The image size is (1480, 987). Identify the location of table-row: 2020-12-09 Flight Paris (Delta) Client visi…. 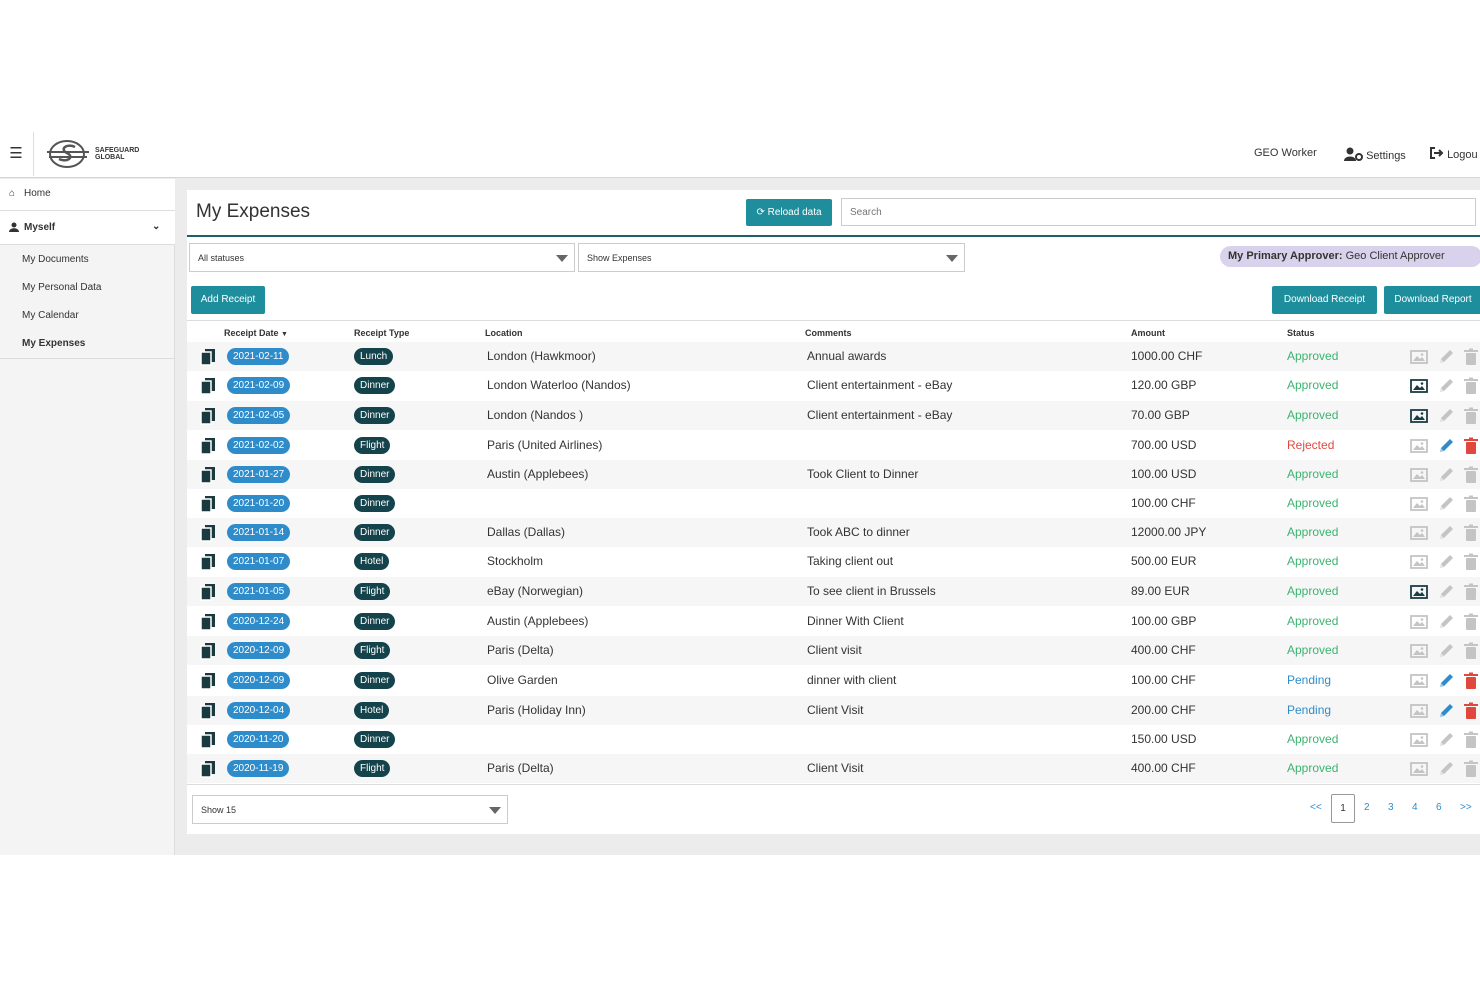
(833, 650).